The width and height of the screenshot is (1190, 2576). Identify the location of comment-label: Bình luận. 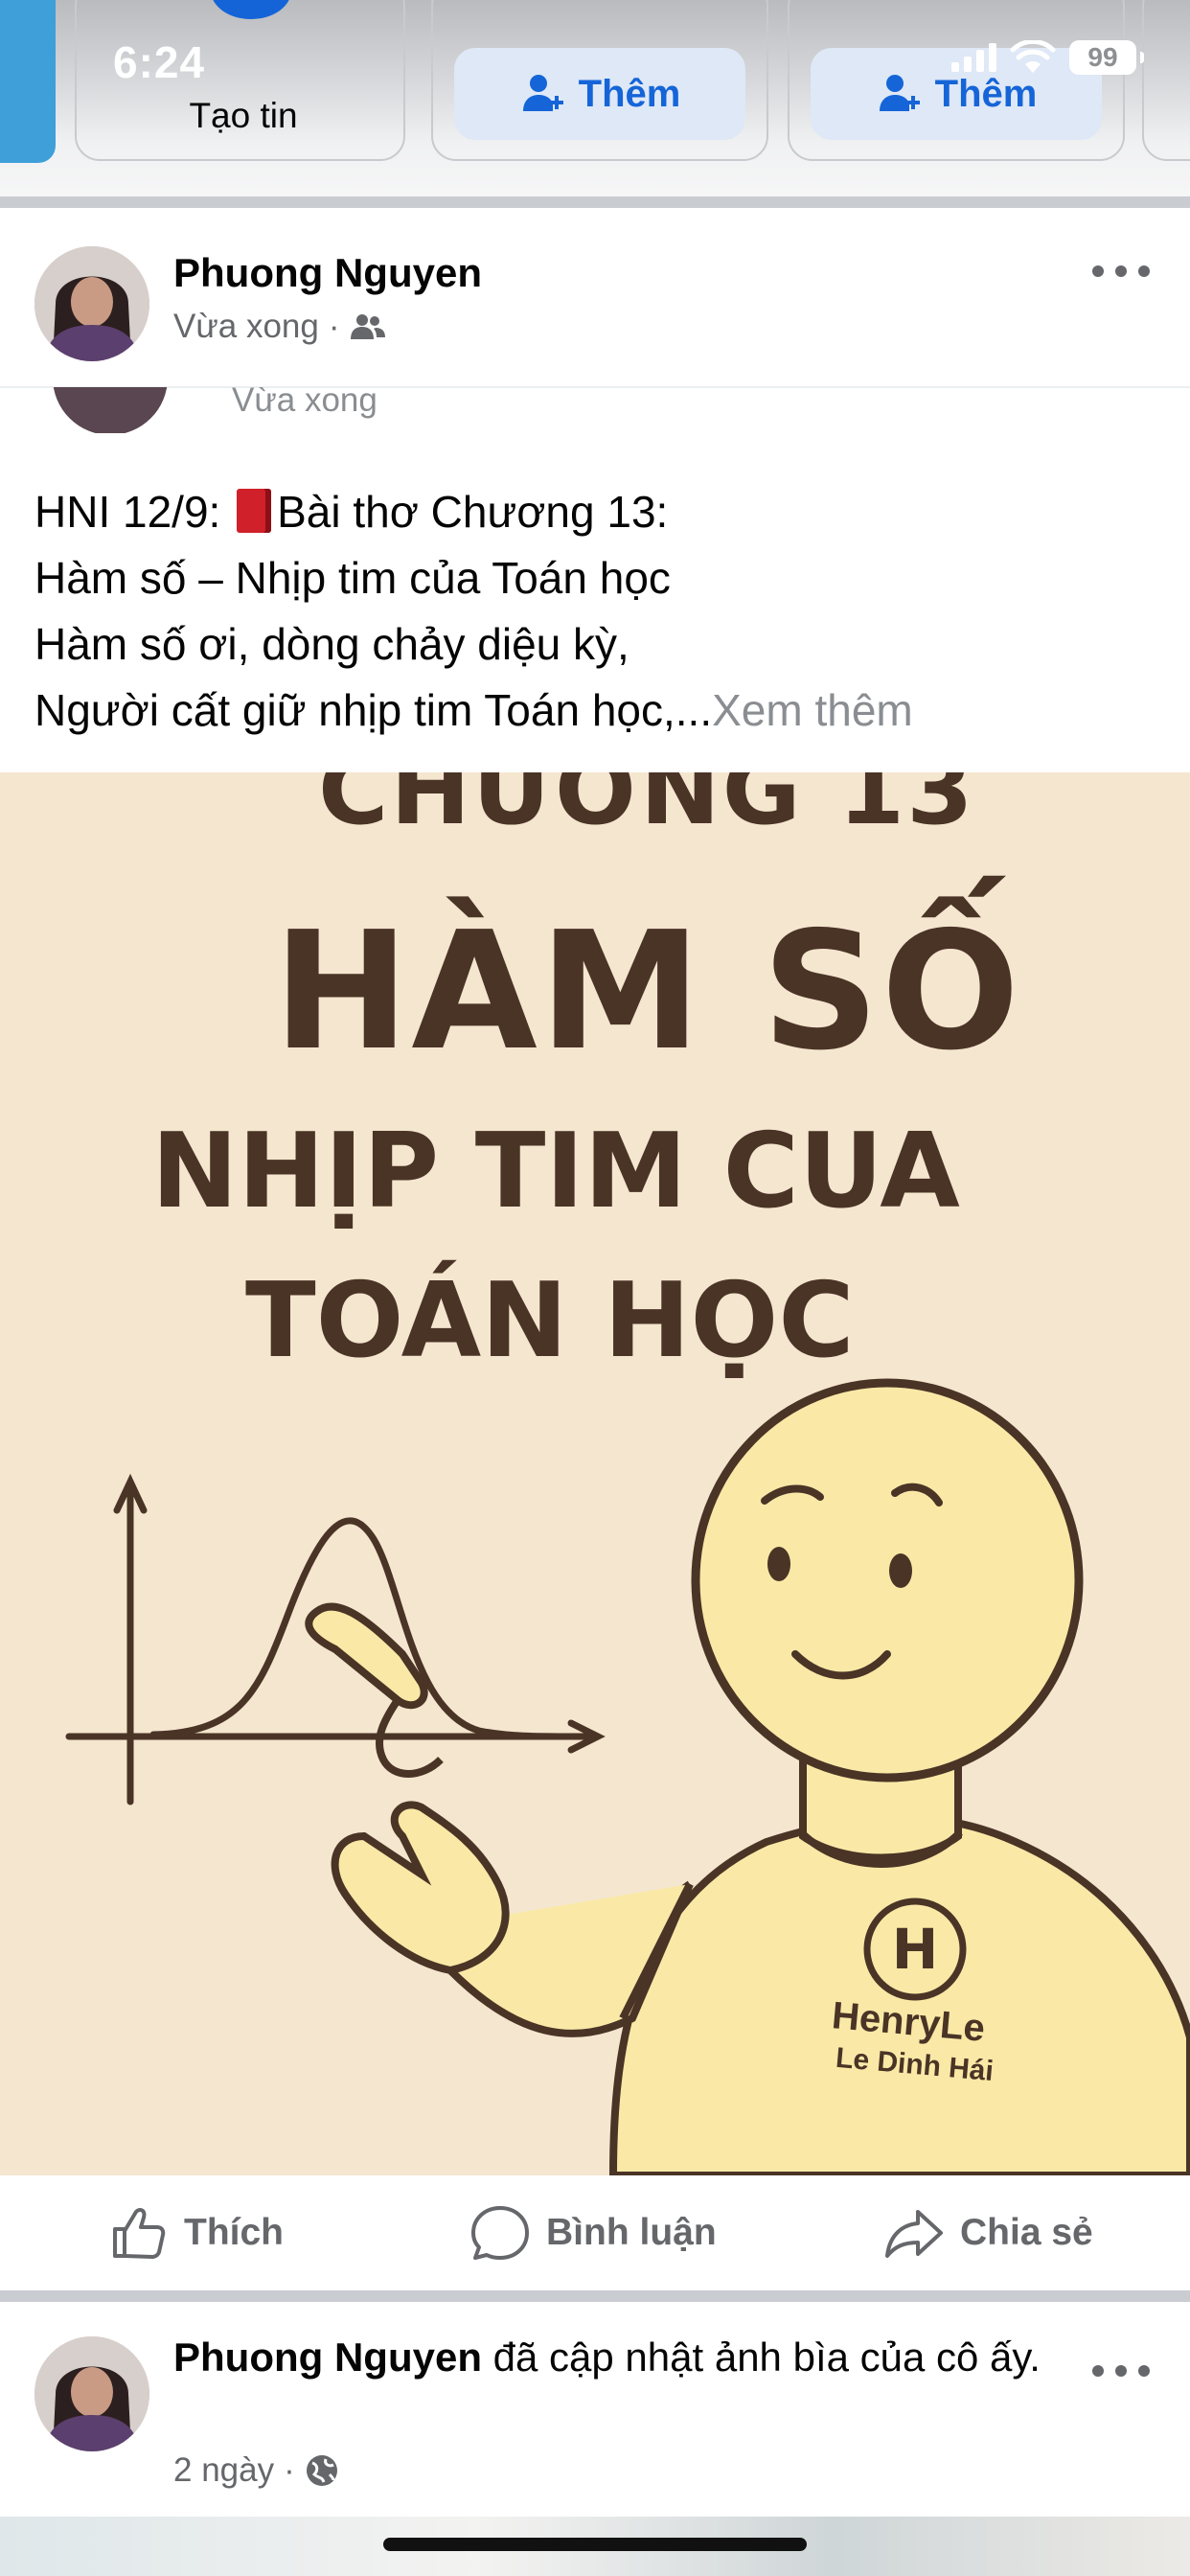
(632, 2232).